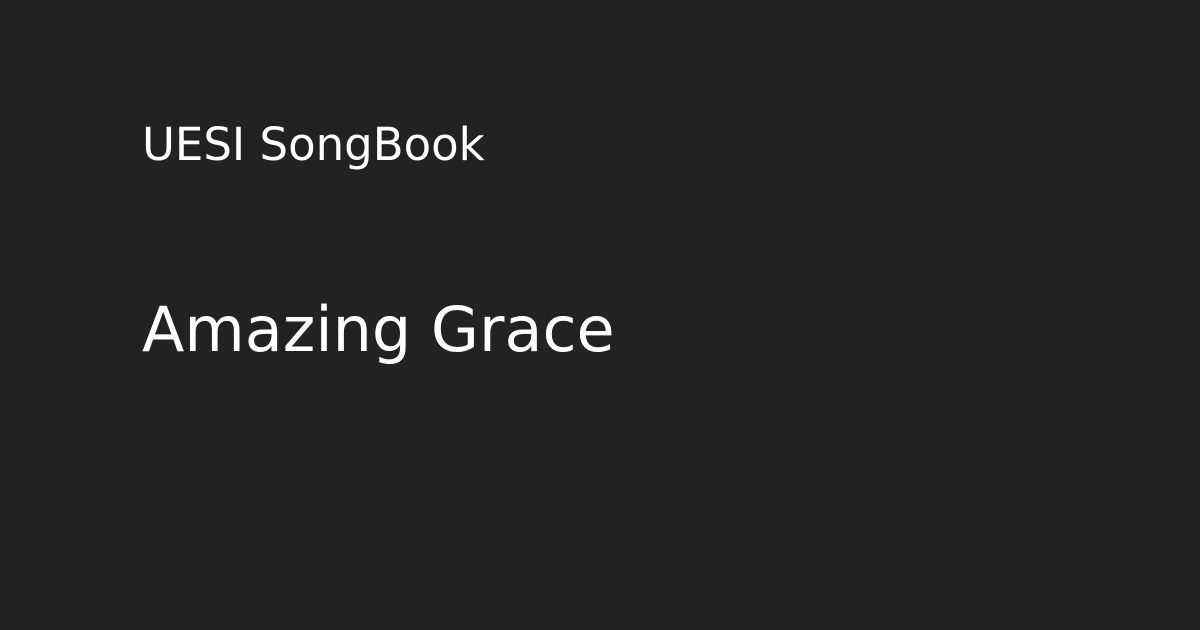  What do you see at coordinates (313, 144) in the screenshot?
I see `site-name: UESI SongBook` at bounding box center [313, 144].